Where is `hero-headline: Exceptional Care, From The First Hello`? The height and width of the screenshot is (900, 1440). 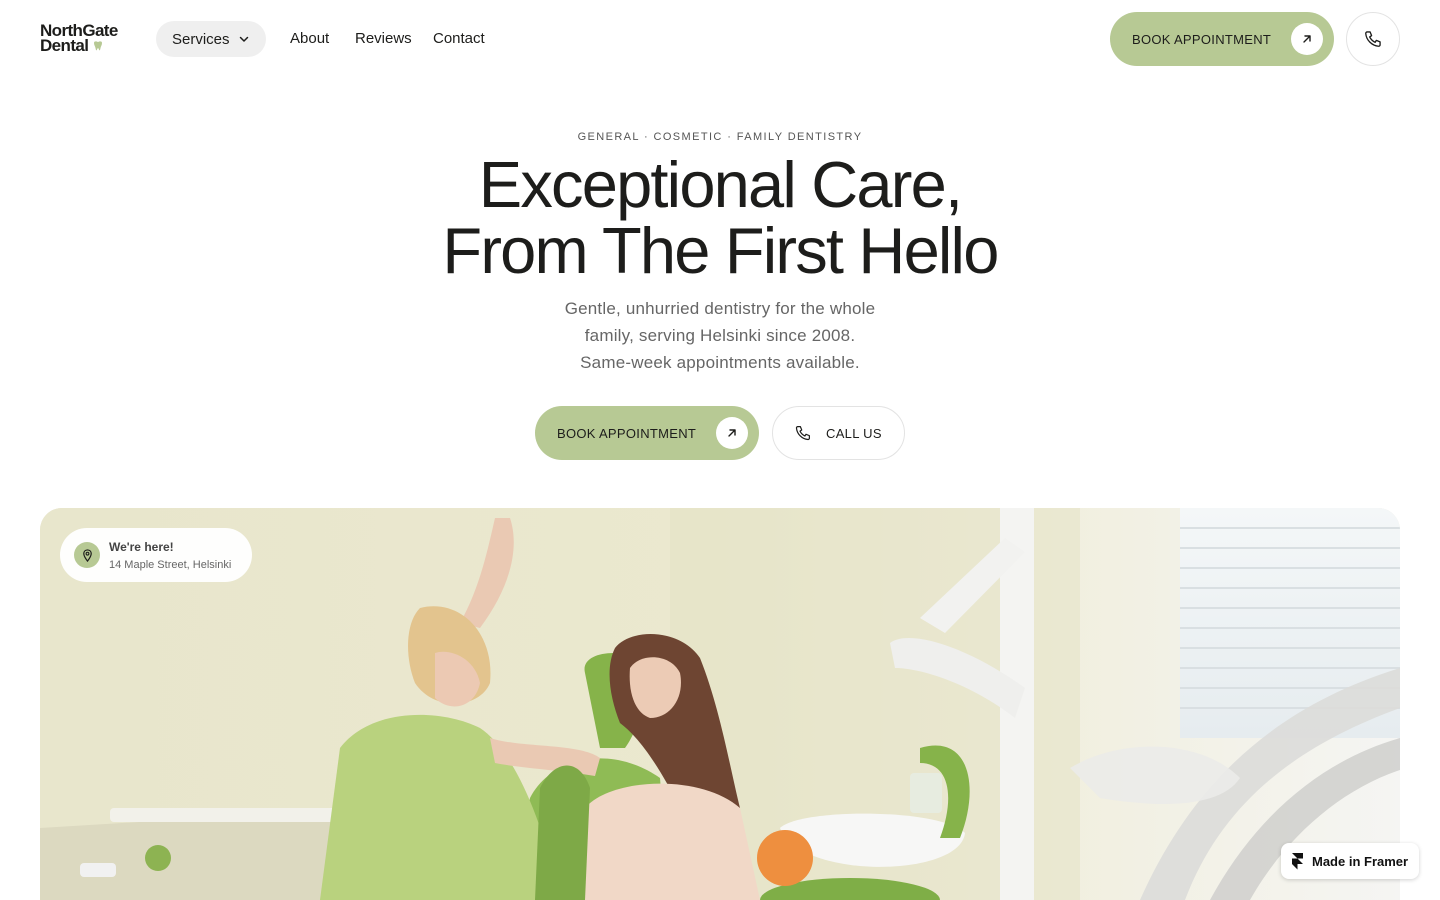 hero-headline: Exceptional Care, From The First Hello is located at coordinates (720, 218).